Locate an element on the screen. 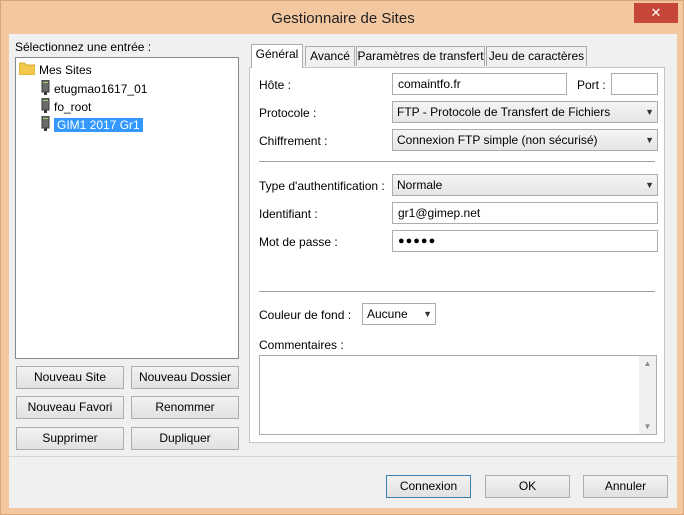 The width and height of the screenshot is (684, 515). tree-item-etugmao1617: etugmao1617_01 is located at coordinates (94, 89).